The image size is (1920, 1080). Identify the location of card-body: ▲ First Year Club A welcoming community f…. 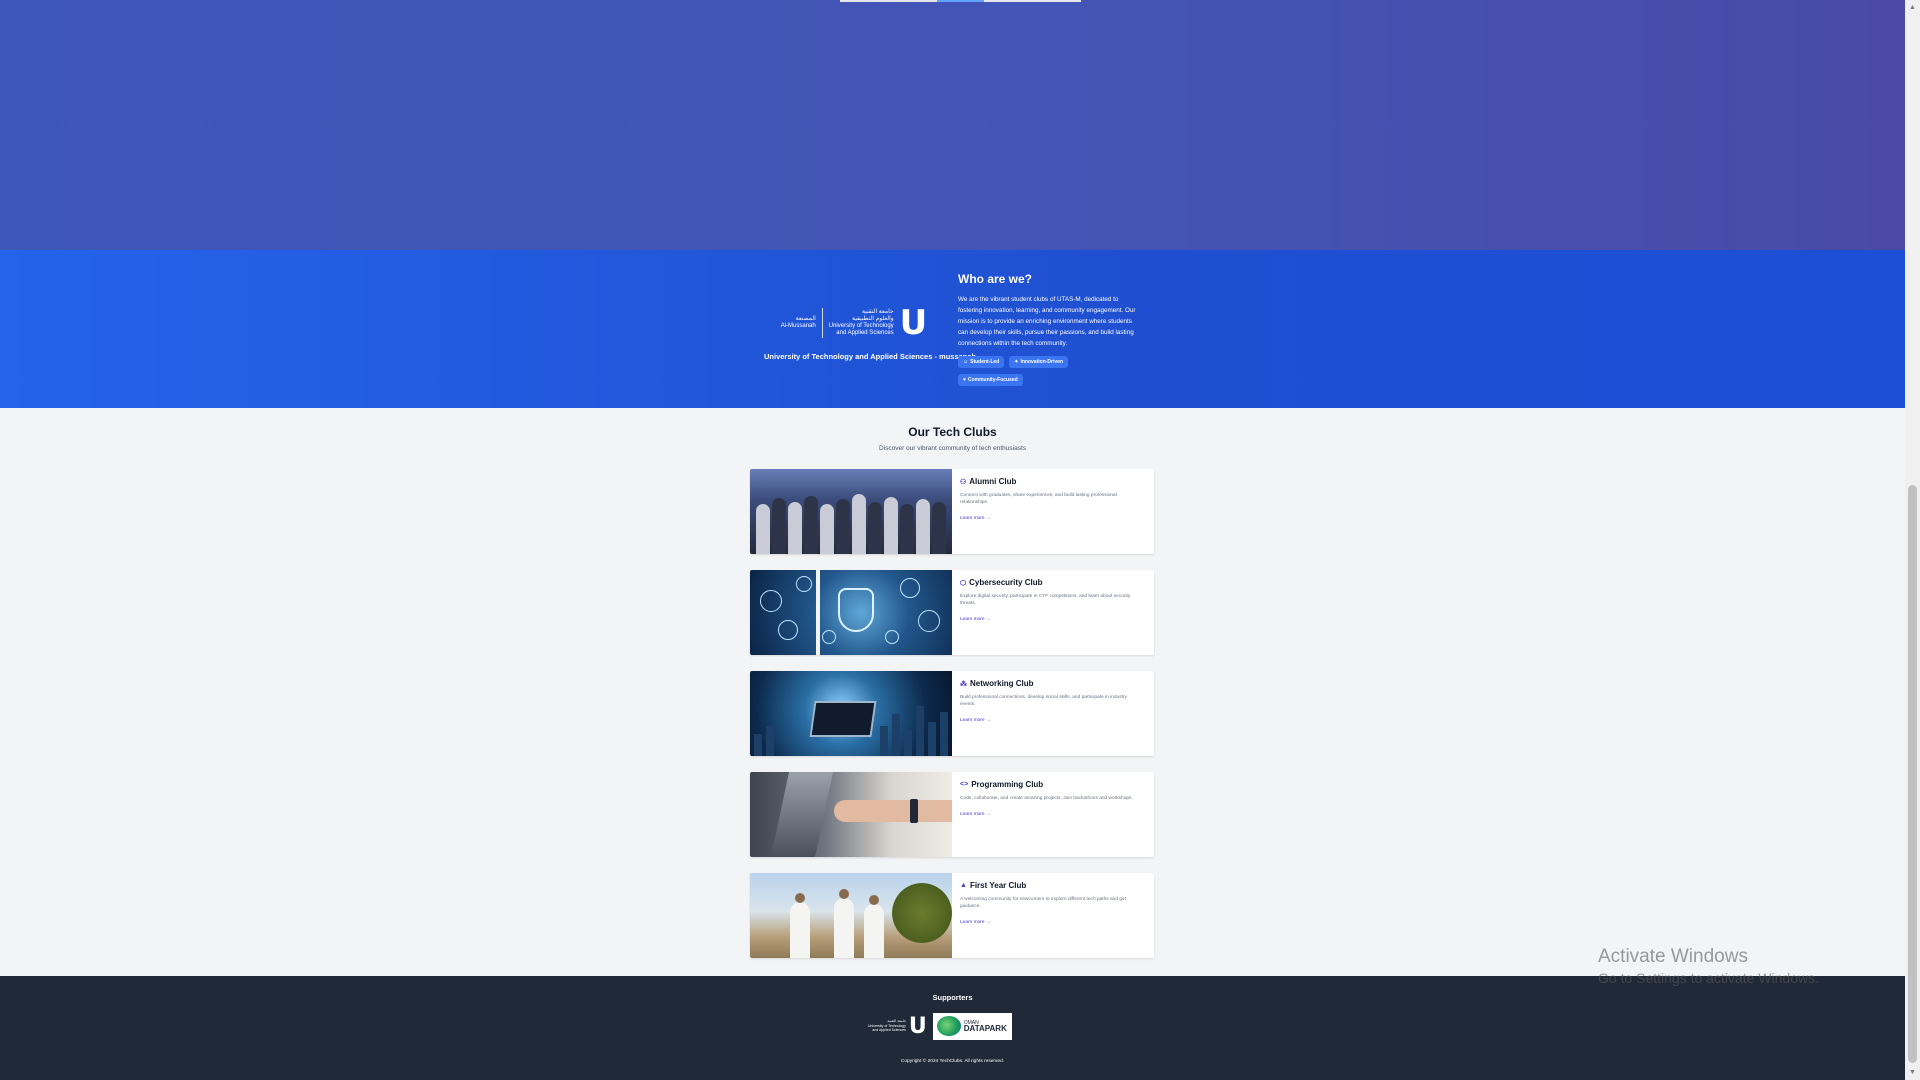
(1053, 915).